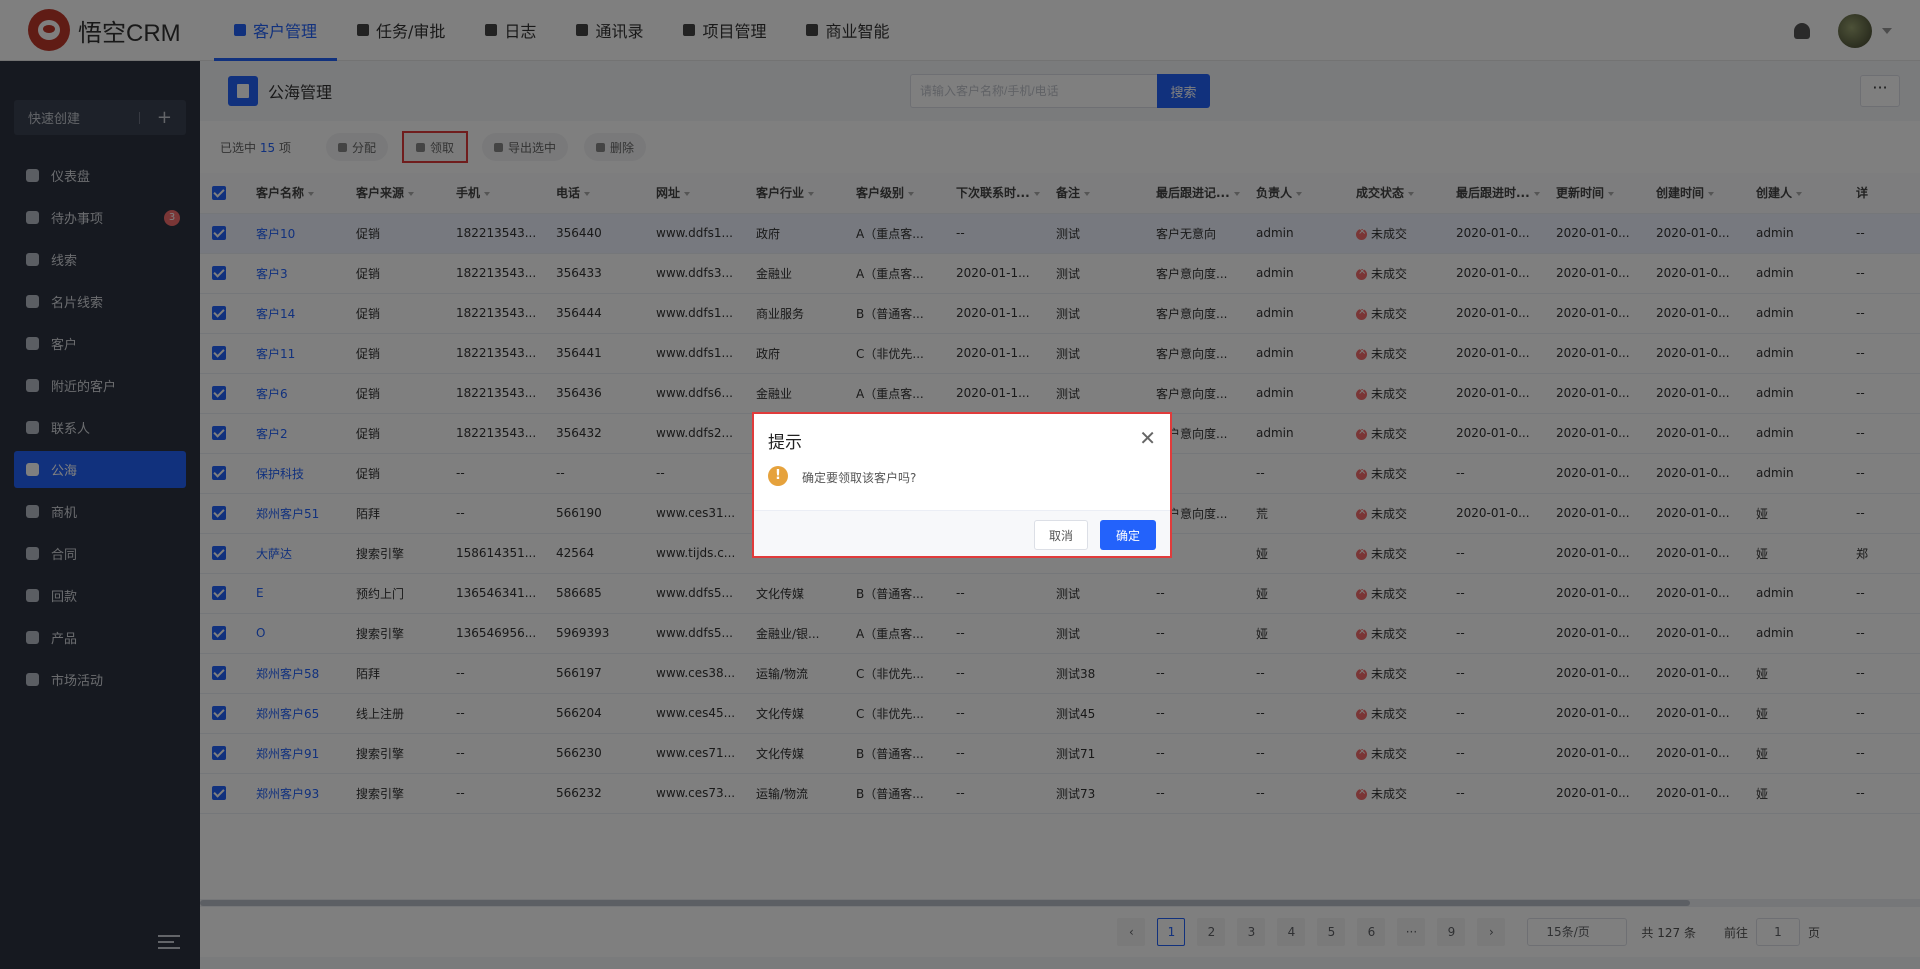 This screenshot has height=969, width=1920. I want to click on dialog-footer: 取消 确定, so click(962, 533).